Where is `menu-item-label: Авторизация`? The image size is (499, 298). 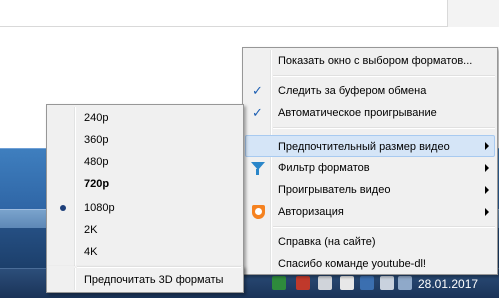
menu-item-label: Авторизация is located at coordinates (311, 212).